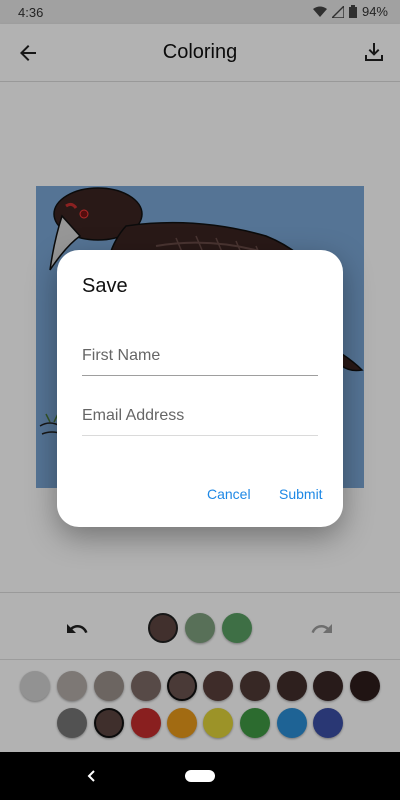 This screenshot has width=400, height=800. I want to click on first-name-field, so click(200, 355).